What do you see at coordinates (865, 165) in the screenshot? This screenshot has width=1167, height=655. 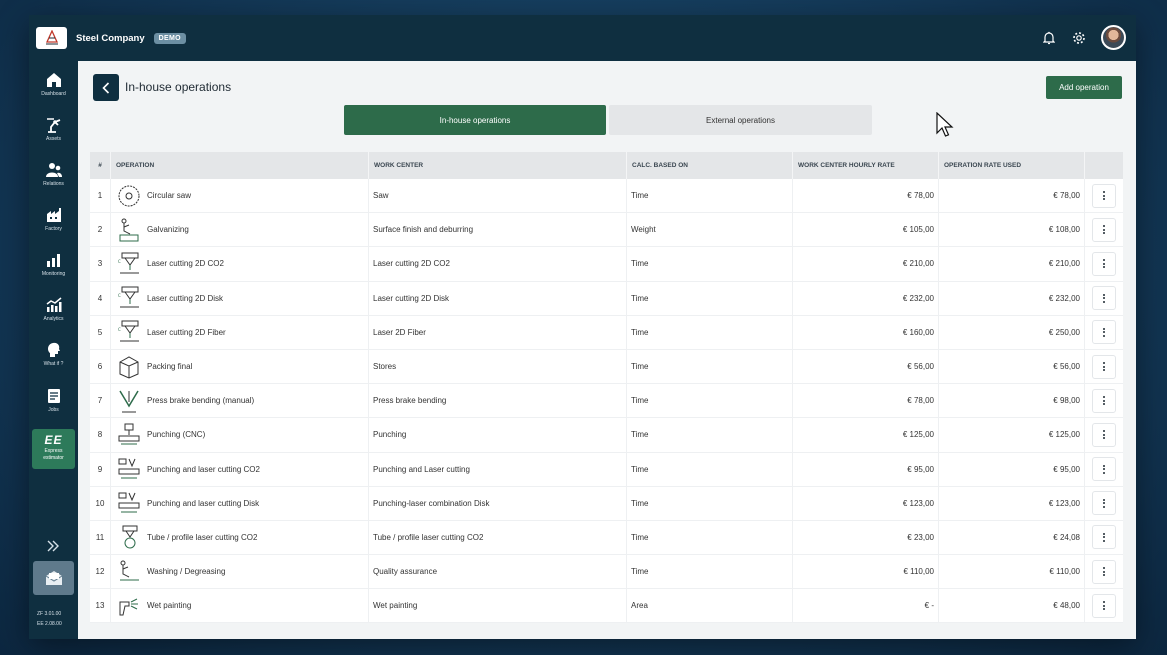 I see `header-hourly-rate: WORK CENTER HOURLY RATE` at bounding box center [865, 165].